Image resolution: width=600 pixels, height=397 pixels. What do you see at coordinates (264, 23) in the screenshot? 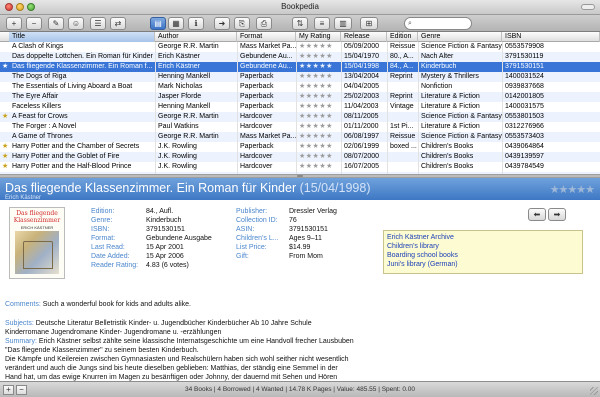
I see `print-button: ⎙` at bounding box center [264, 23].